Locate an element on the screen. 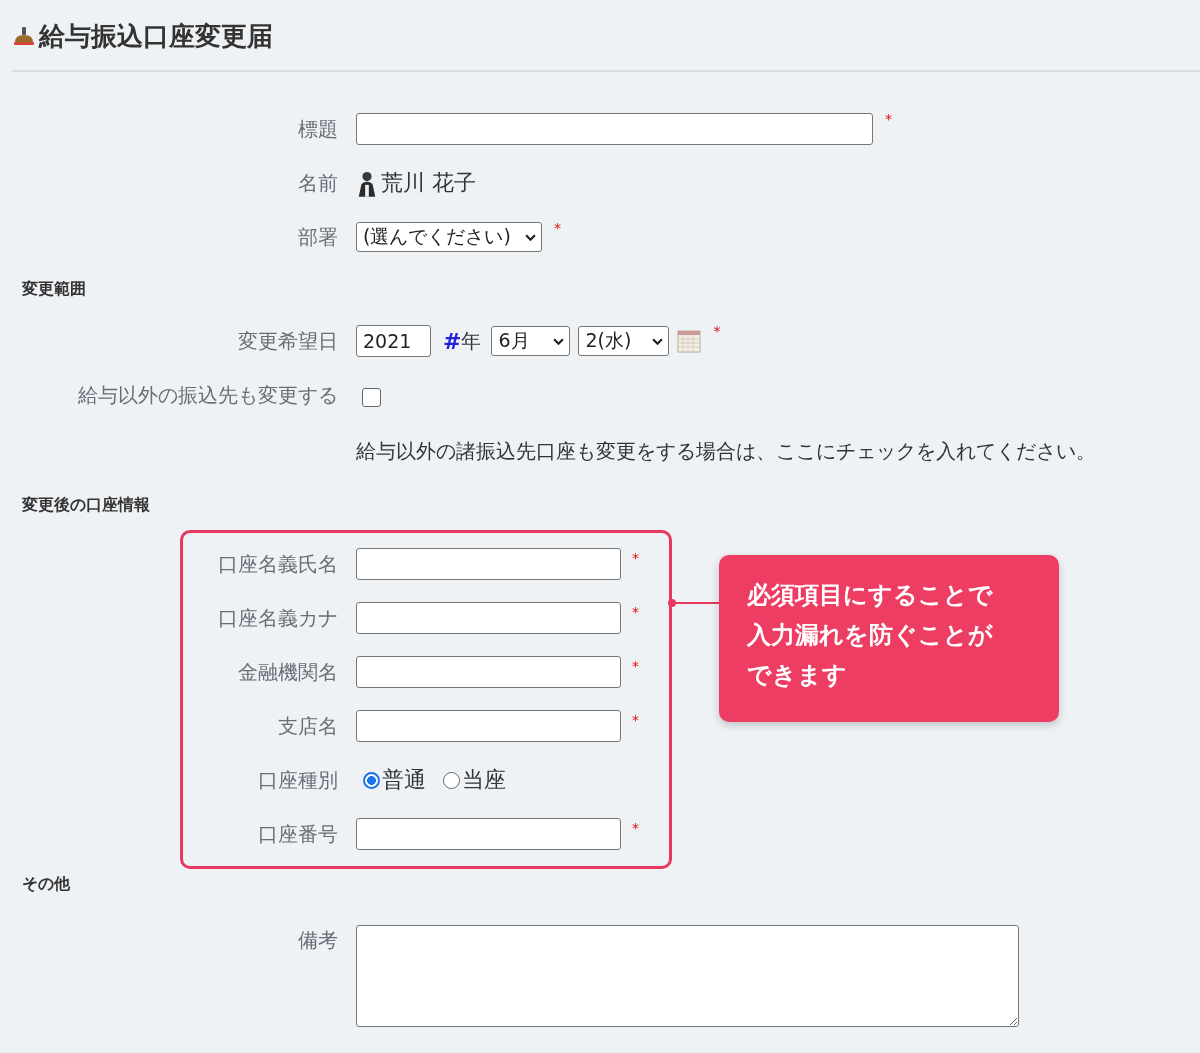 Image resolution: width=1200 pixels, height=1053 pixels. radio-label: 普通 is located at coordinates (404, 780).